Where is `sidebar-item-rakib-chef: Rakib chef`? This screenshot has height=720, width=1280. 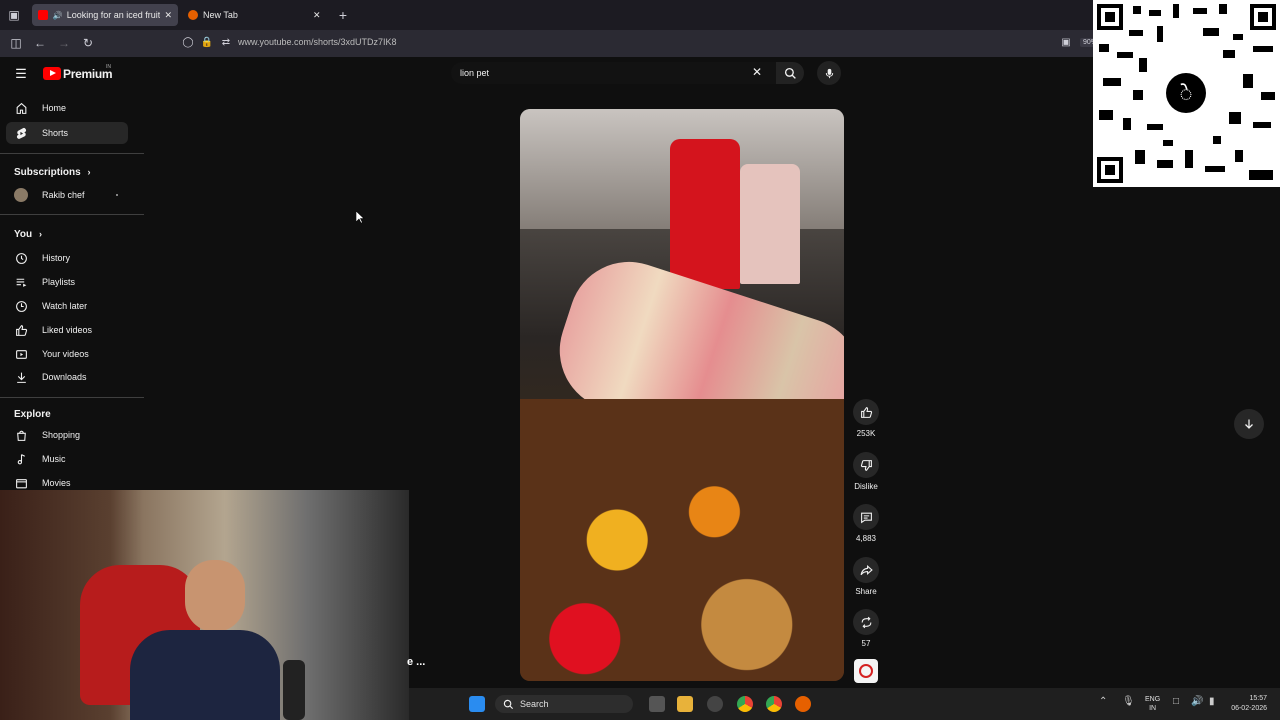
sidebar-item-rakib-chef: Rakib chef is located at coordinates (67, 195).